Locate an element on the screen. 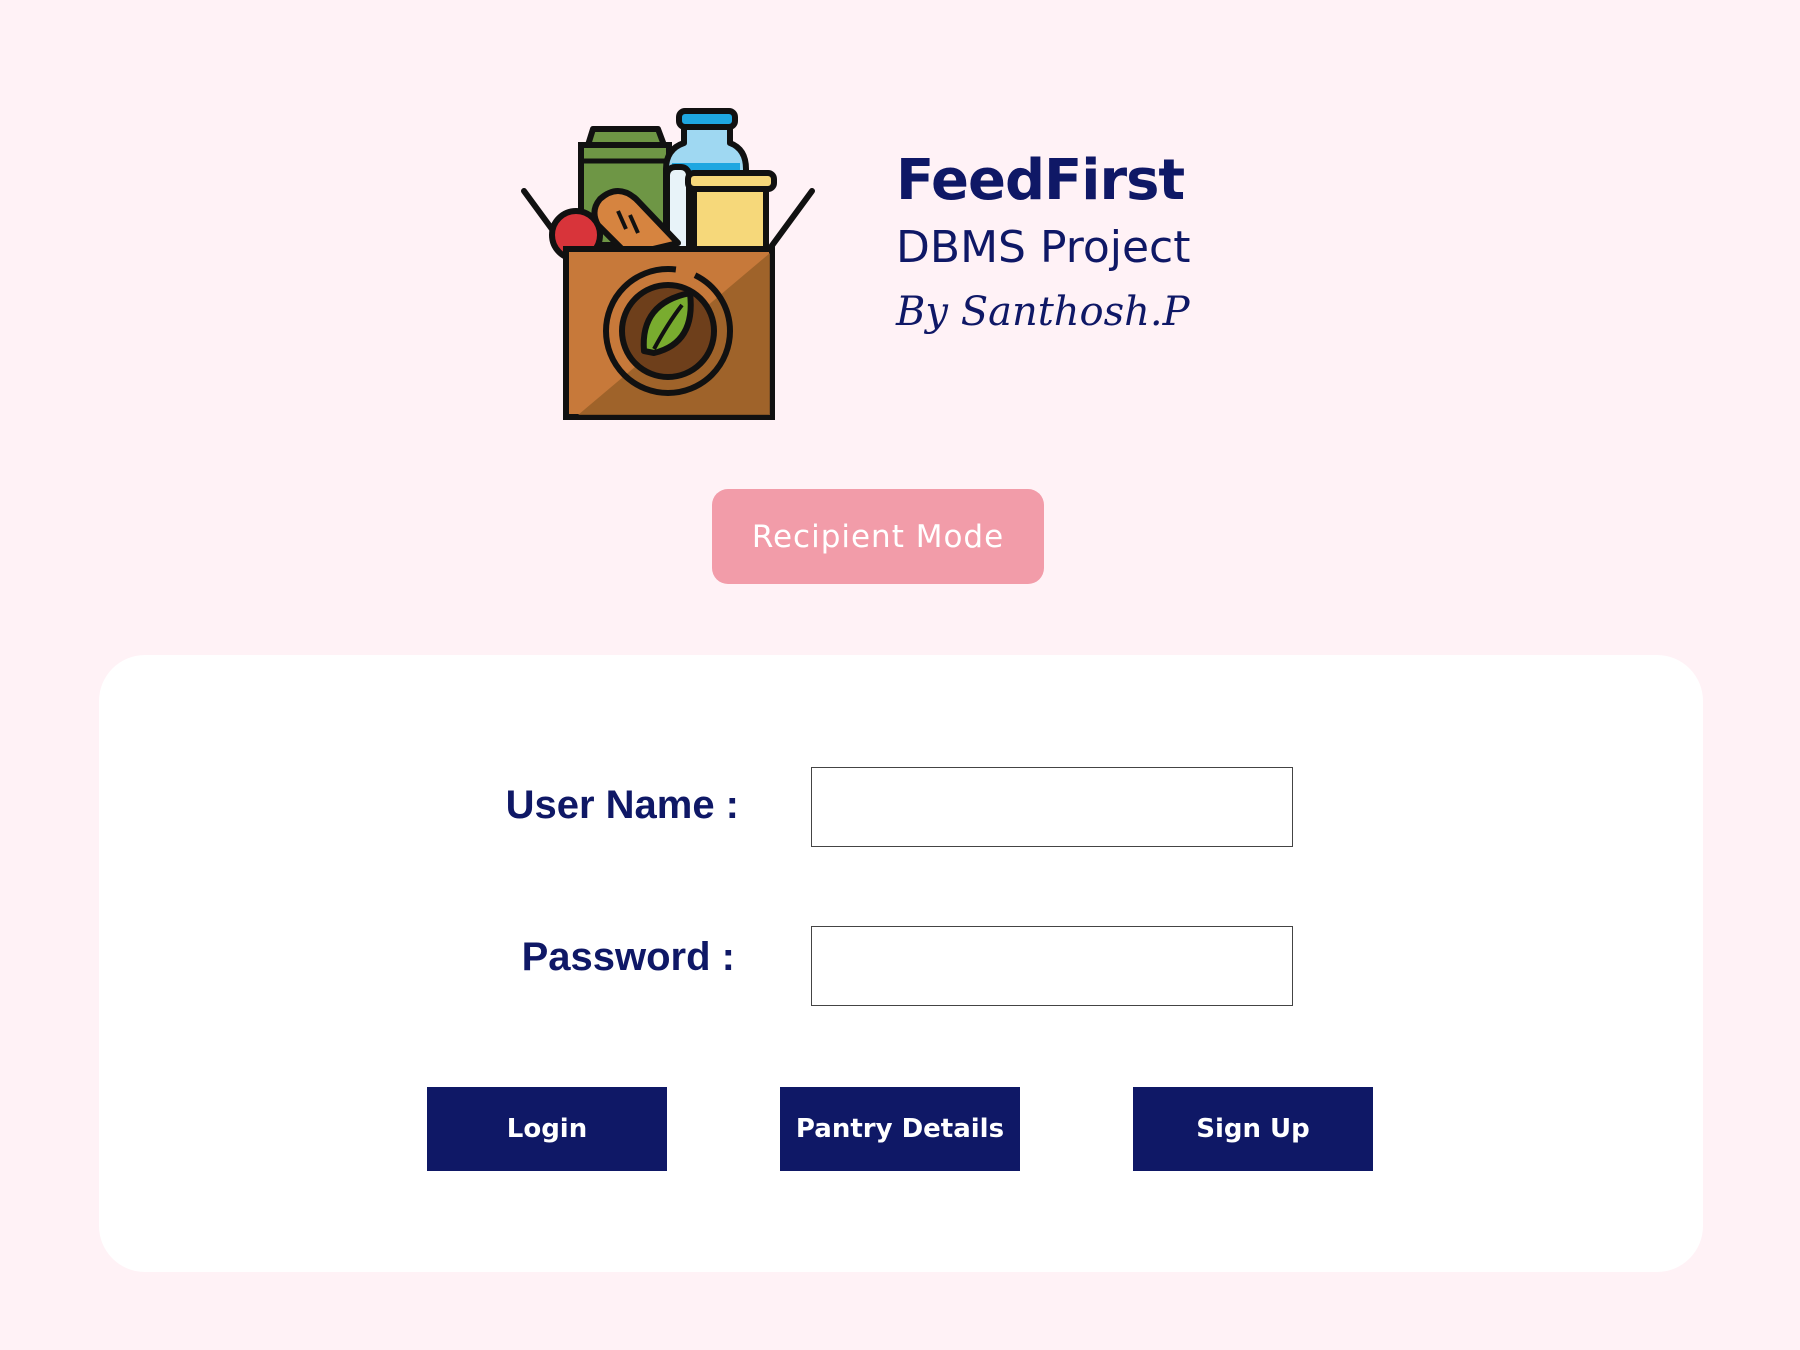  pantry-details-button: Pantry Details is located at coordinates (900, 1129).